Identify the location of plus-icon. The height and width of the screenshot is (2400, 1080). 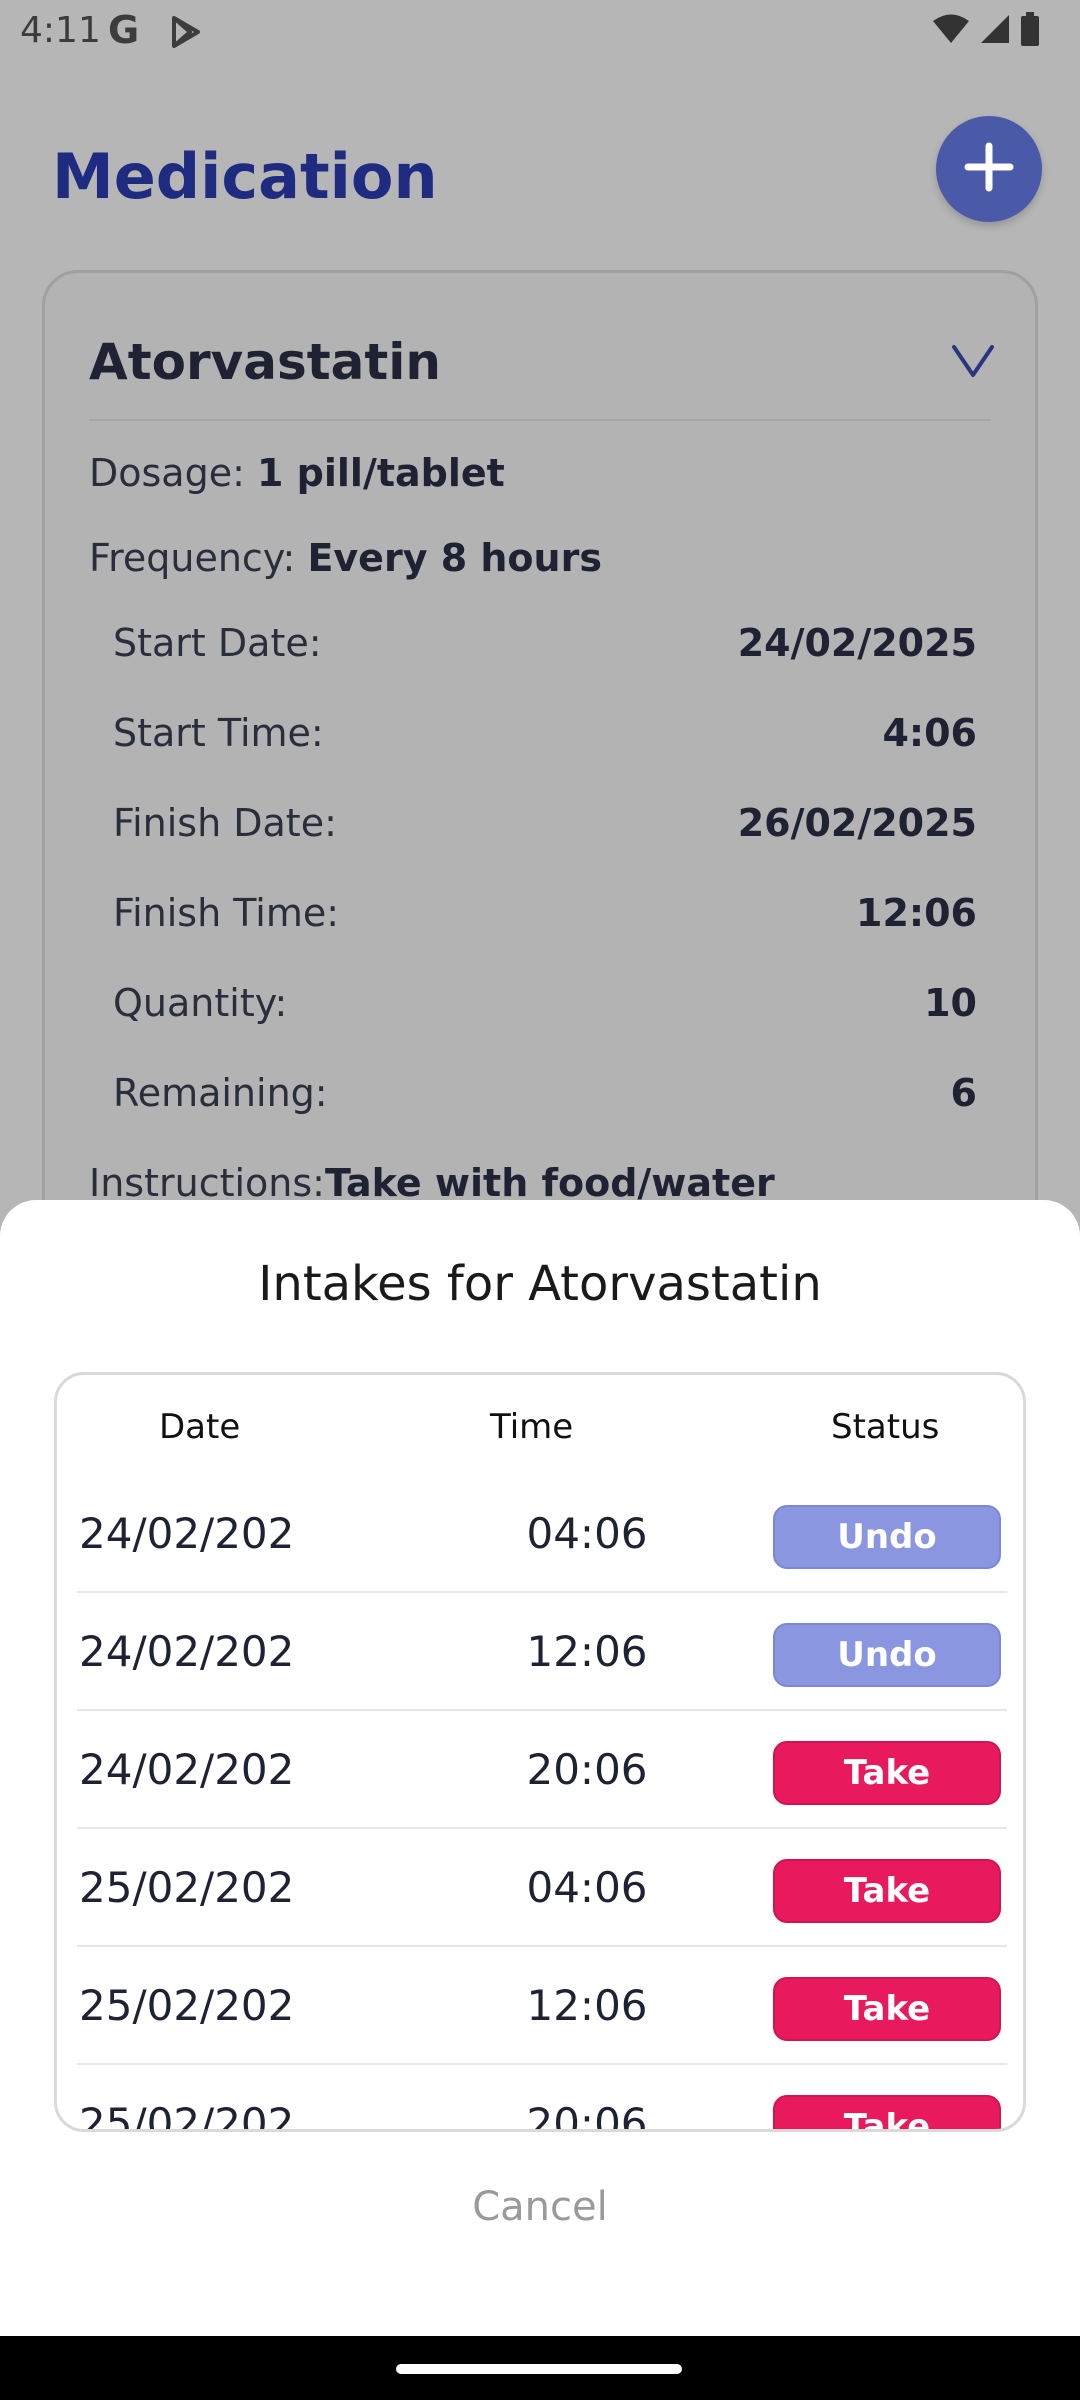
(989, 169).